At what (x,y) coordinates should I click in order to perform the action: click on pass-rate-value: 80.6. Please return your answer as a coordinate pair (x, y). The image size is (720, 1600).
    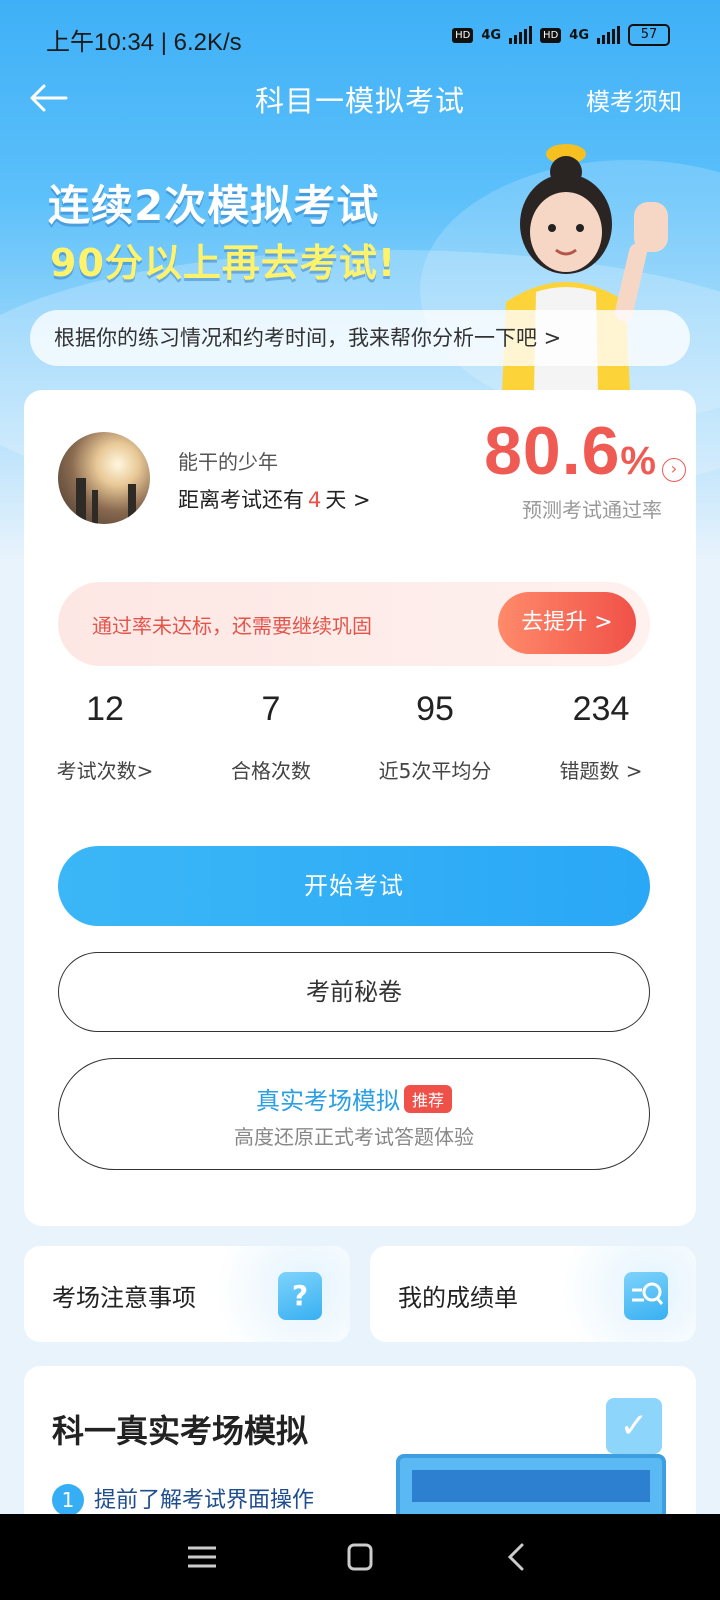
    Looking at the image, I should click on (552, 451).